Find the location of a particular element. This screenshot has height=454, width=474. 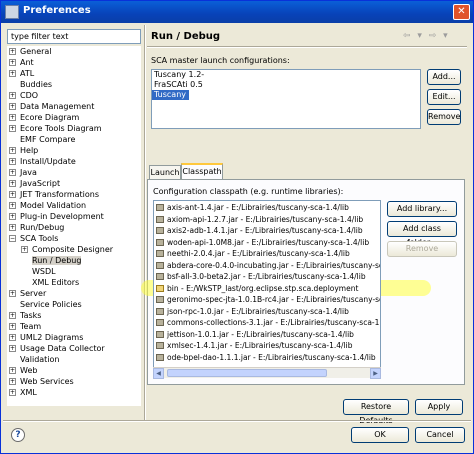

tree-item-label: Web Services is located at coordinates (47, 381).